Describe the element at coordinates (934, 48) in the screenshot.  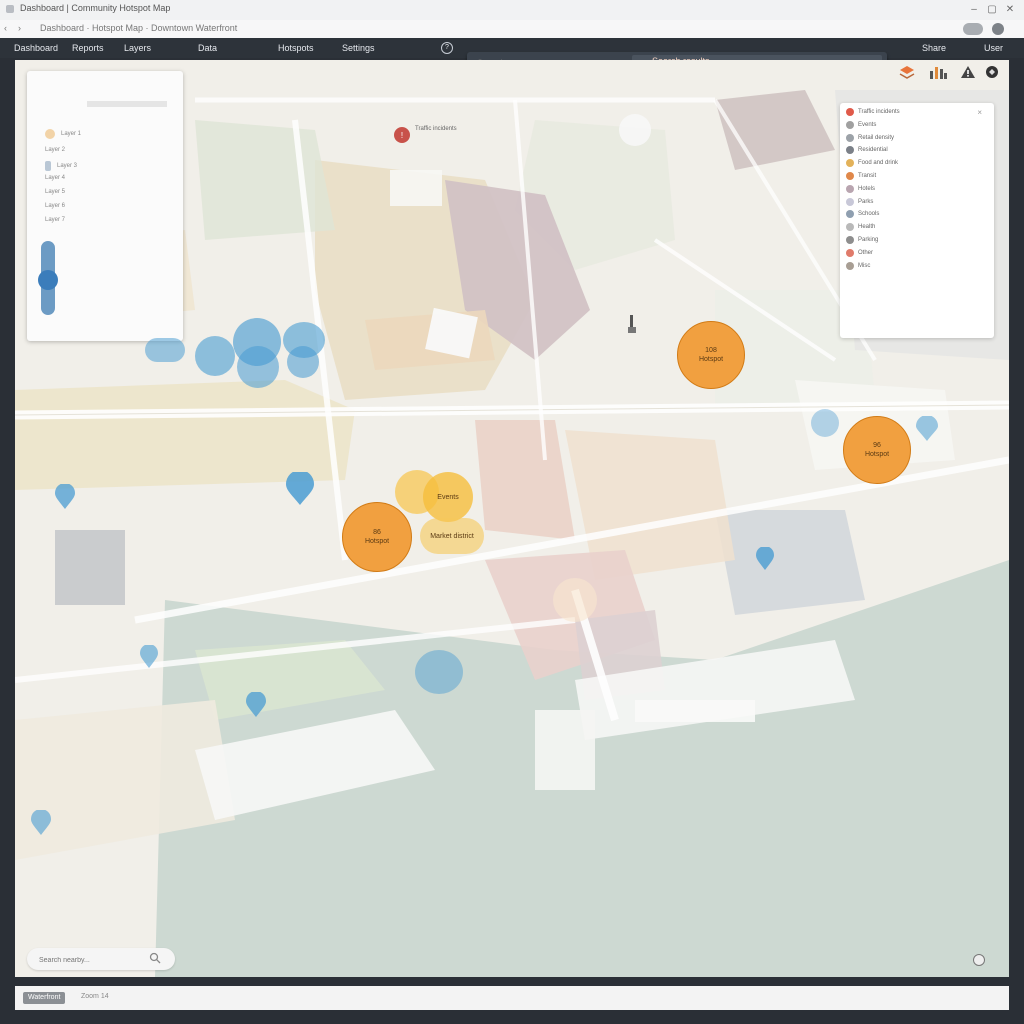
I see `share-button: Share` at that location.